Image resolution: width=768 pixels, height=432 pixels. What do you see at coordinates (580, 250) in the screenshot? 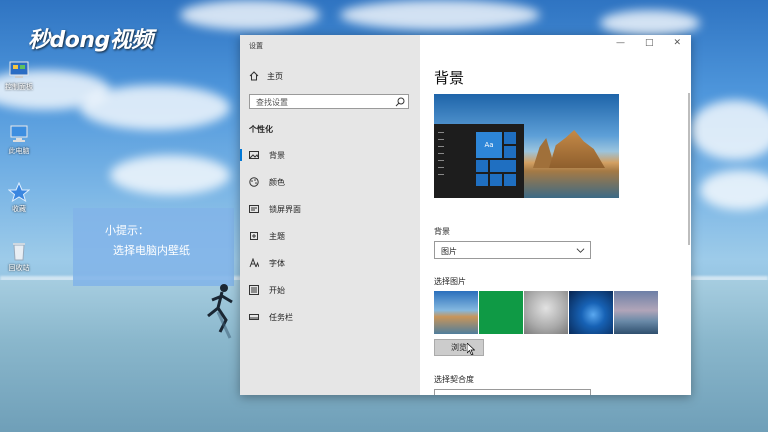
I see `chevron-down-icon` at bounding box center [580, 250].